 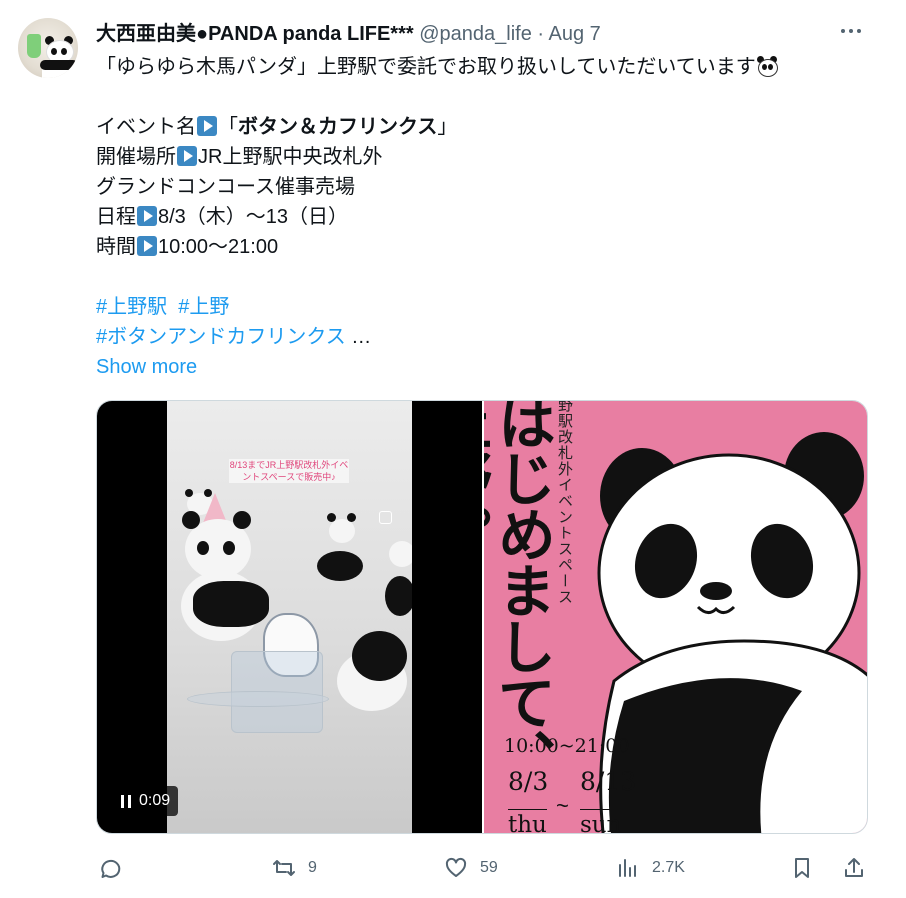 I want to click on hashtag-link: #上野駅, so click(x=131, y=307).